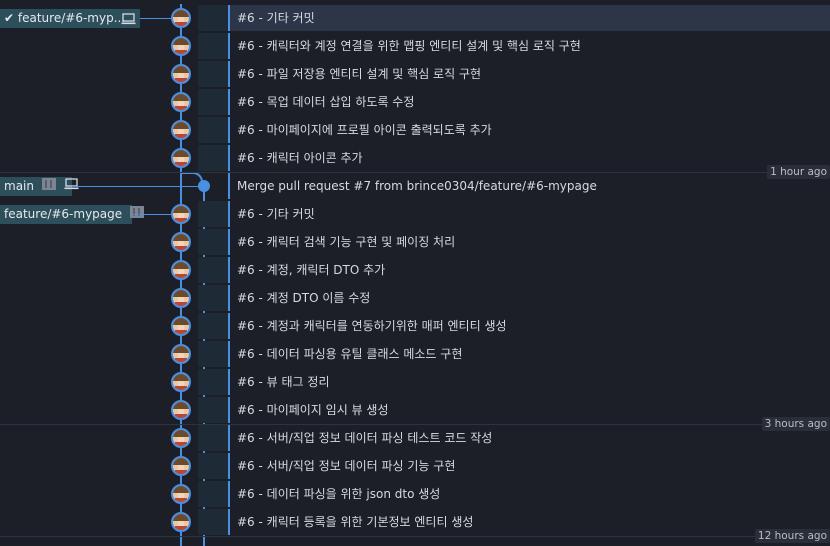 This screenshot has width=830, height=546. Describe the element at coordinates (529, 242) in the screenshot. I see `commit-message: #6 - 캐릭터 검색 기능 구현 및 페이징 처리` at that location.